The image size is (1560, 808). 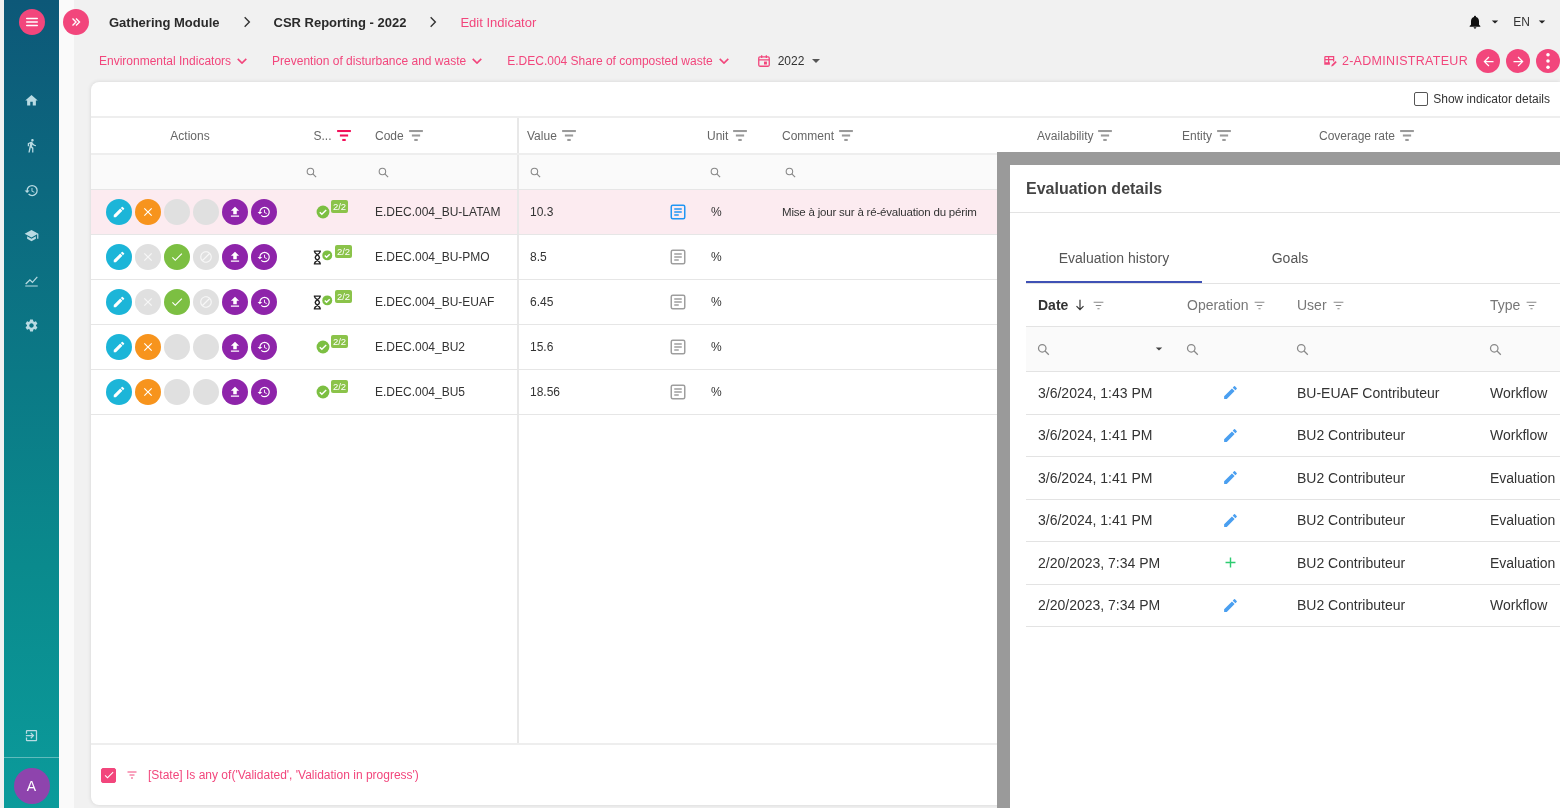 What do you see at coordinates (1521, 22) in the screenshot?
I see `language-selector: EN` at bounding box center [1521, 22].